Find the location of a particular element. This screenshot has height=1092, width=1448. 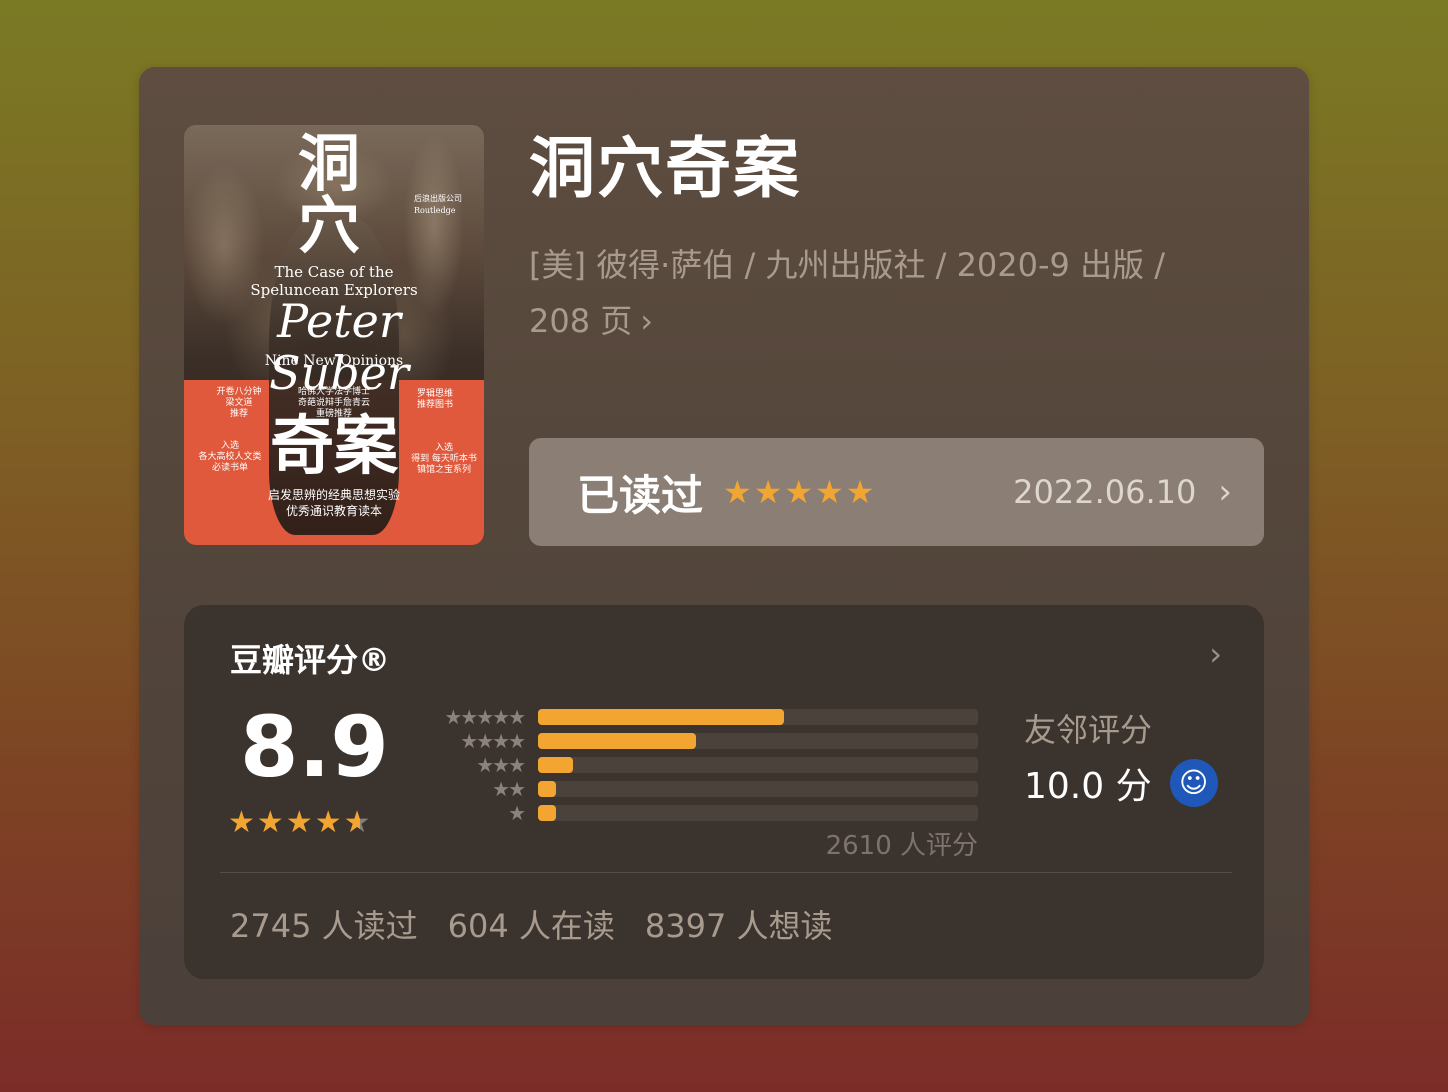

distribution-row: ★ is located at coordinates (697, 813).